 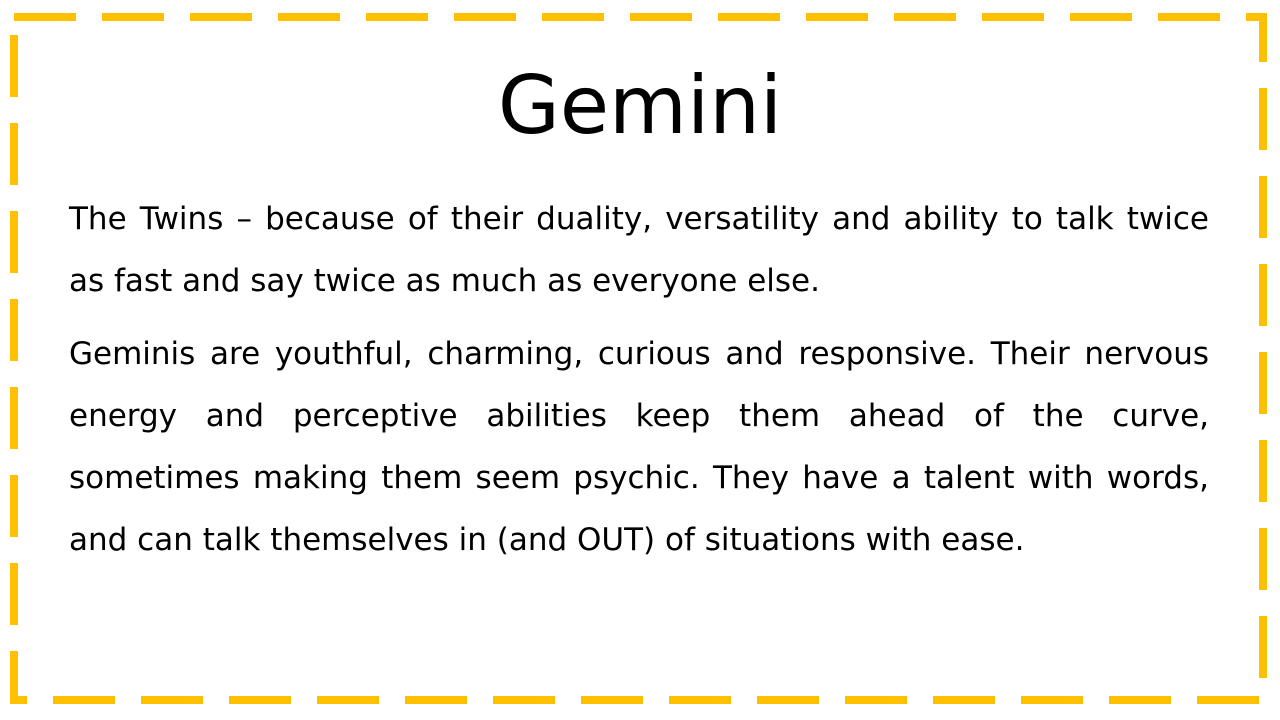 What do you see at coordinates (640, 105) in the screenshot?
I see `page-title: Gemini` at bounding box center [640, 105].